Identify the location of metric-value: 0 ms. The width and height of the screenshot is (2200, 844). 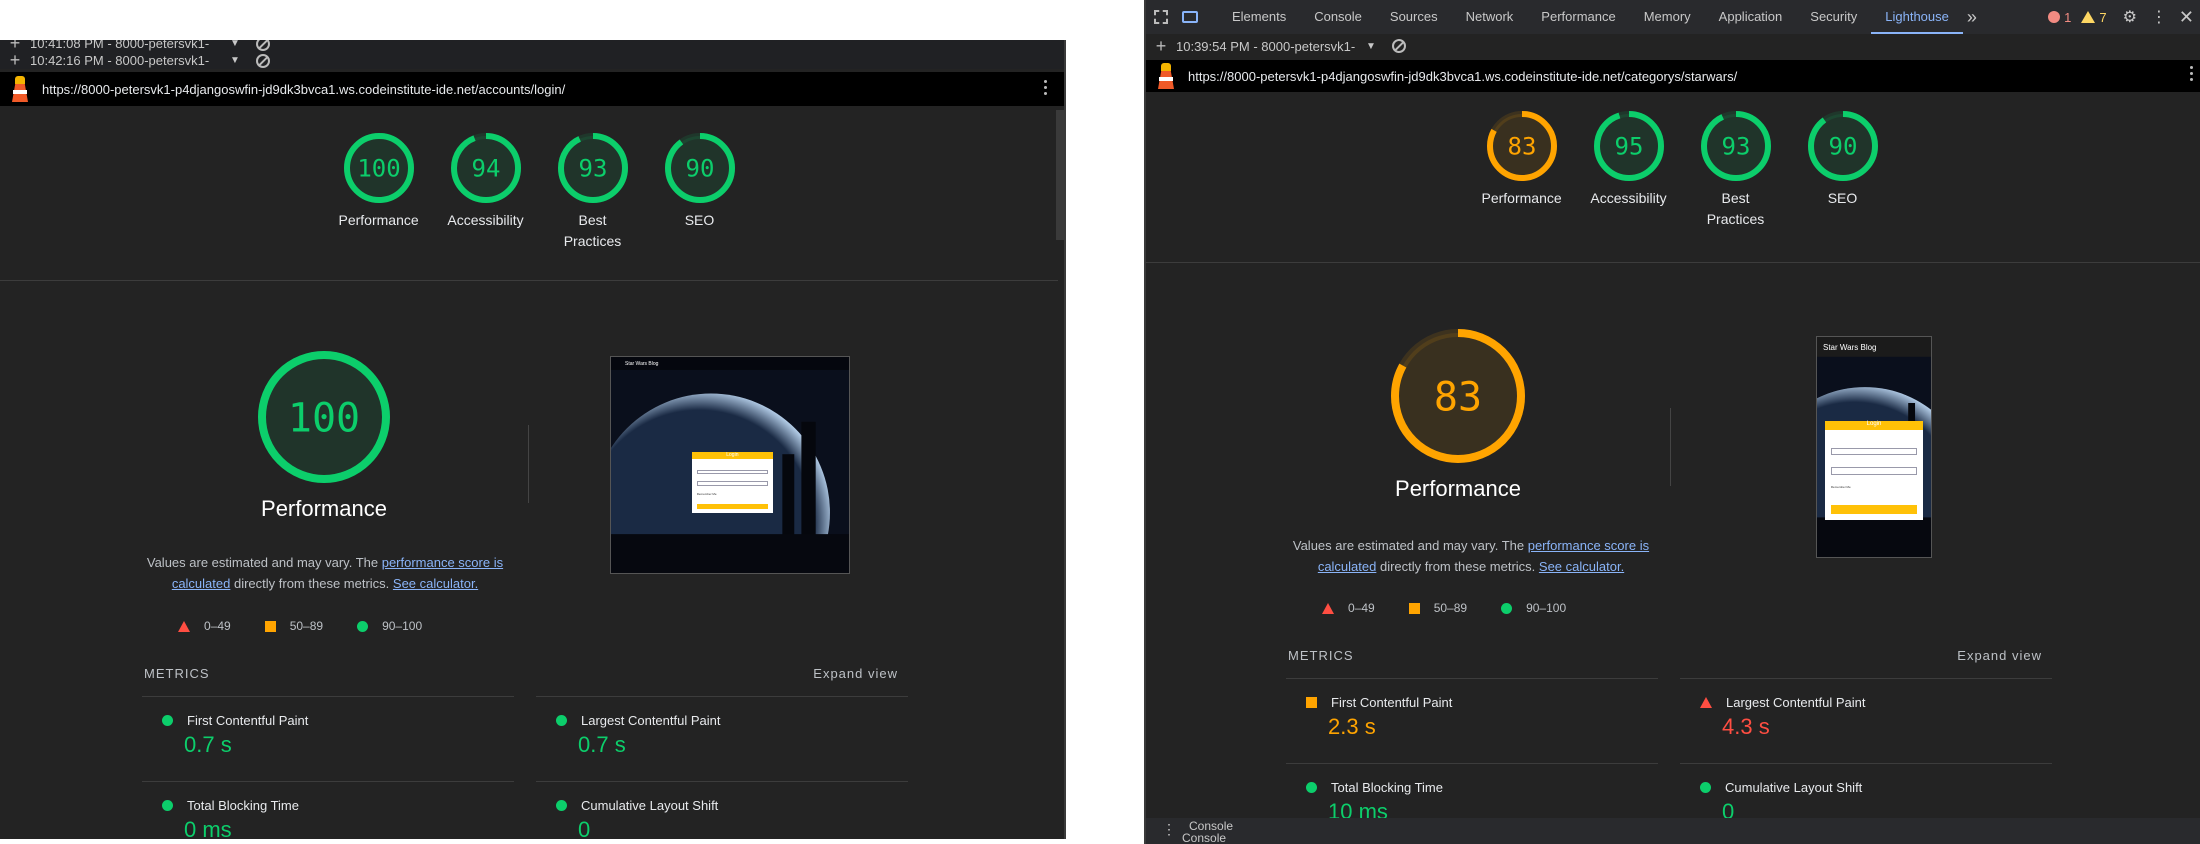
(208, 828).